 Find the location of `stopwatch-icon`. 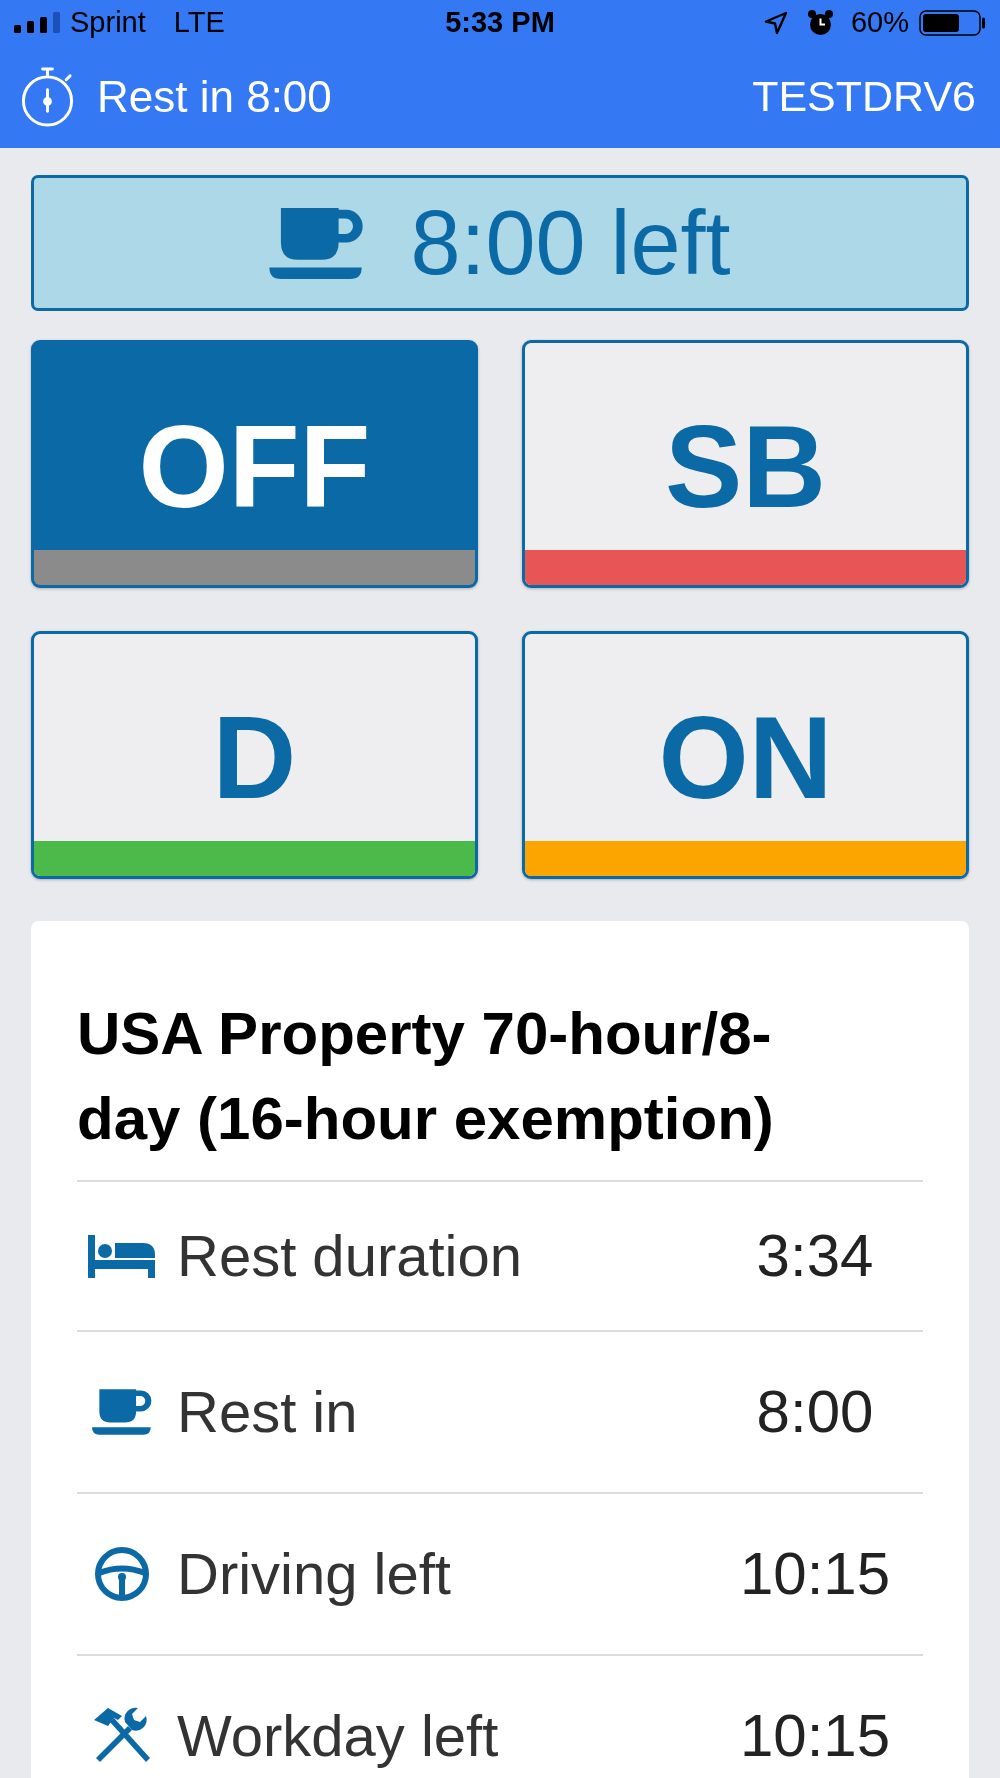

stopwatch-icon is located at coordinates (47, 96).